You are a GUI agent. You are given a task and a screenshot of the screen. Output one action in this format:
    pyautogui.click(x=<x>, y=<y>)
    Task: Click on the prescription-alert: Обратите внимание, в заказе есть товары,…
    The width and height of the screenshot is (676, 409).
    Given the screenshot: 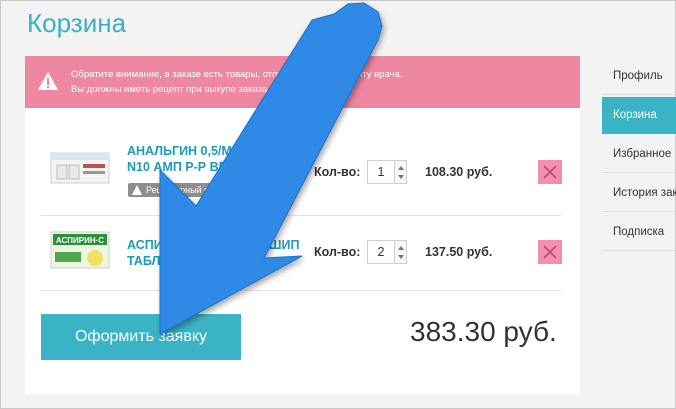 What is the action you would take?
    pyautogui.click(x=302, y=82)
    